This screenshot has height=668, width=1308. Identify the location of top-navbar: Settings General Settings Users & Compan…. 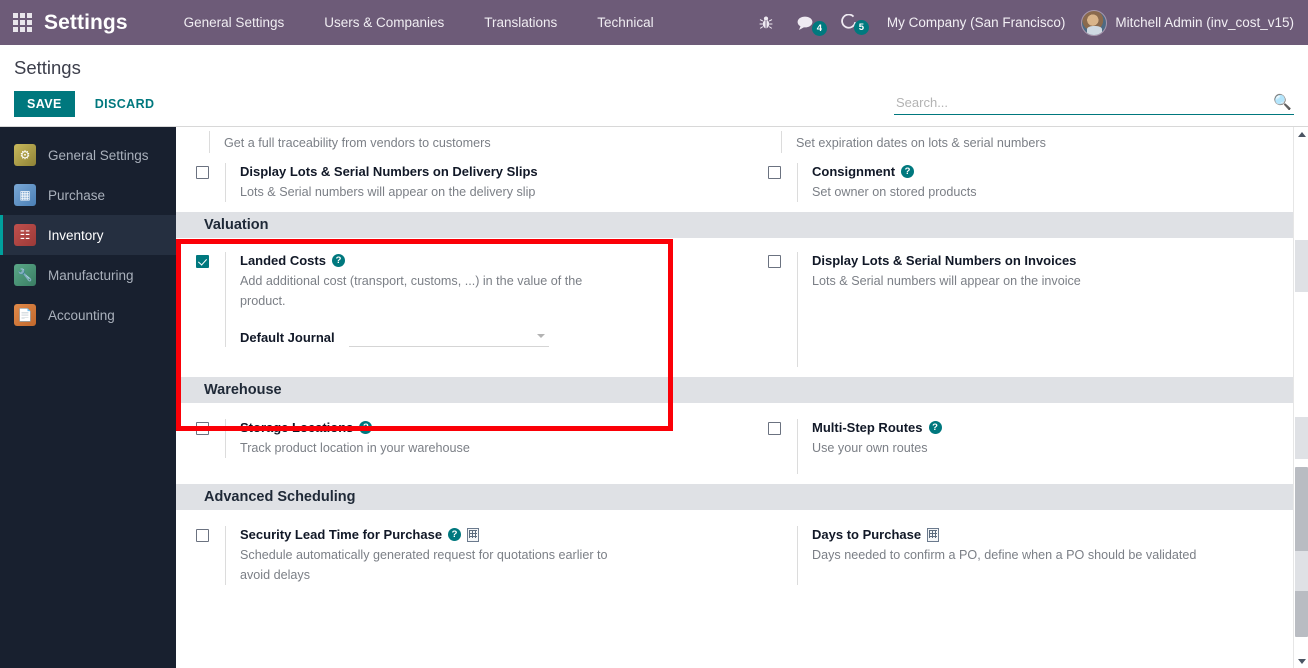
(654, 22).